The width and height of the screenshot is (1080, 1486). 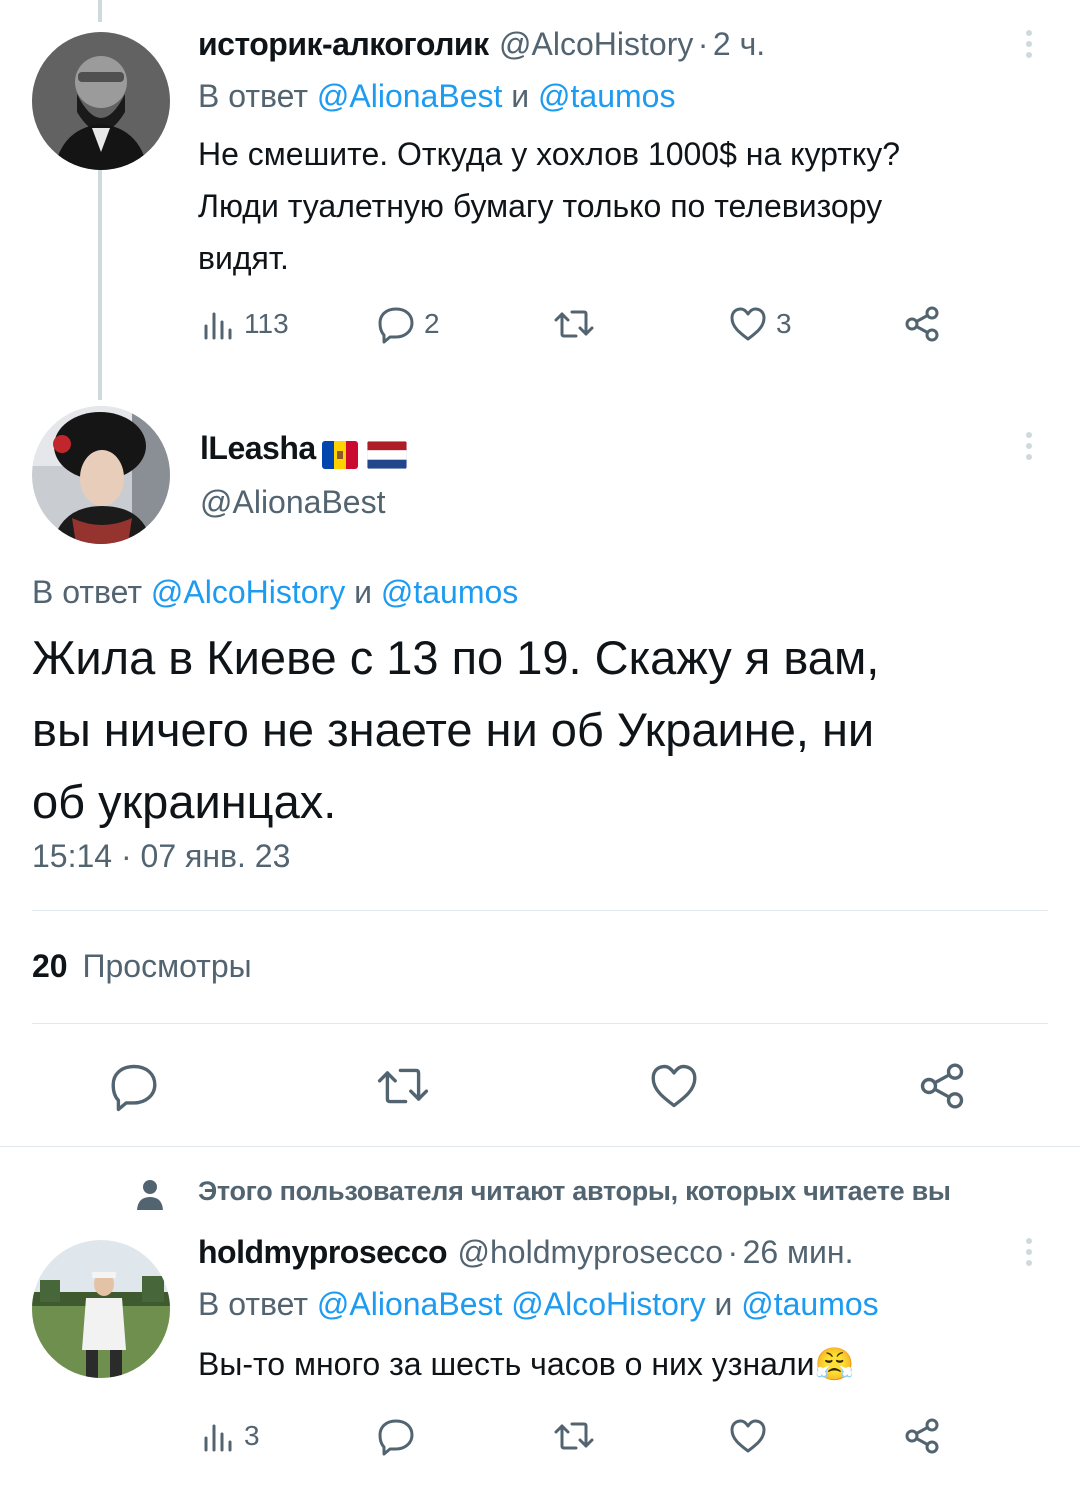 What do you see at coordinates (540, 1146) in the screenshot?
I see `section-divider` at bounding box center [540, 1146].